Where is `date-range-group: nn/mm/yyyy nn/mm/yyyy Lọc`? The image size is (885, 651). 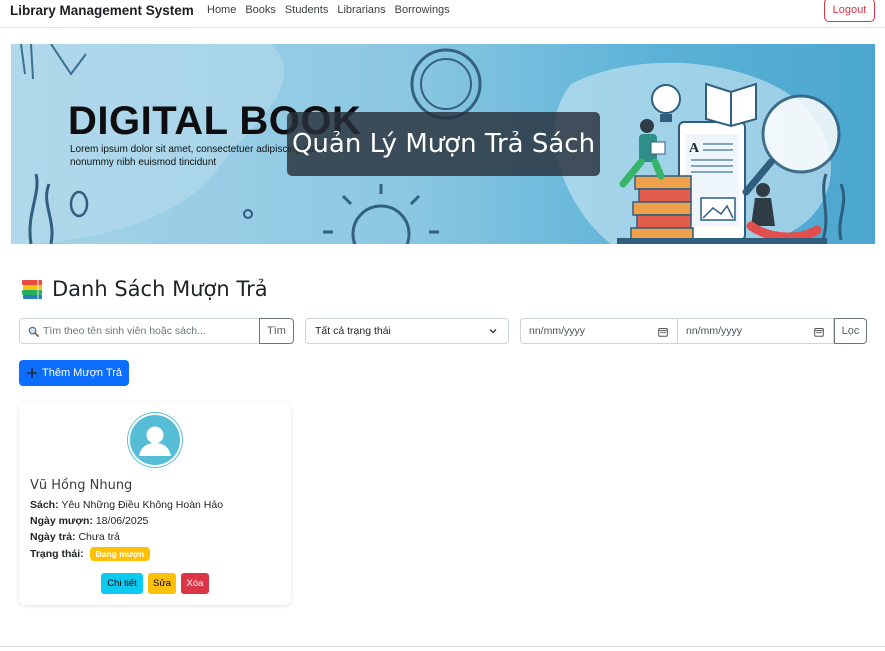
date-range-group: nn/mm/yyyy nn/mm/yyyy Lọc is located at coordinates (693, 331).